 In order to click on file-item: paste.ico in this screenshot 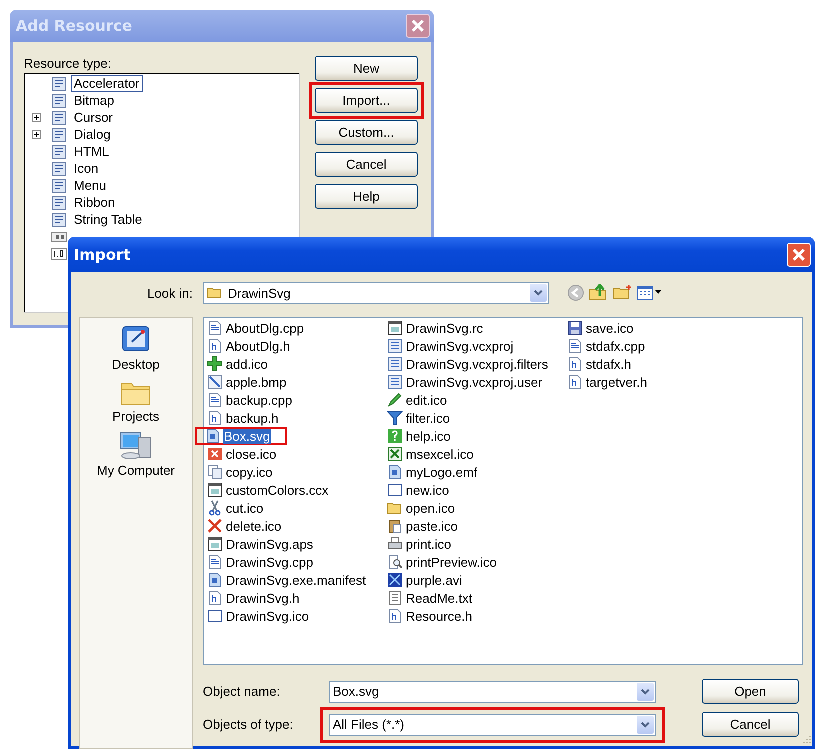, I will do `click(432, 526)`.